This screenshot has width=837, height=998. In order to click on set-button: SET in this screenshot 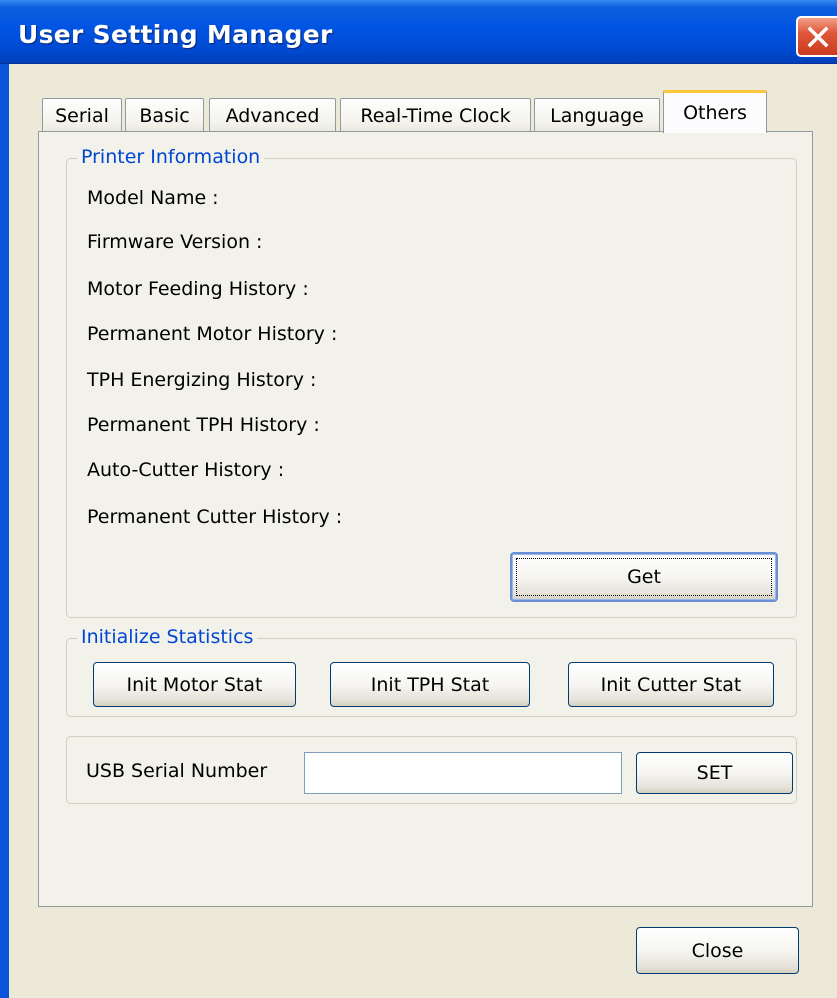, I will do `click(714, 773)`.